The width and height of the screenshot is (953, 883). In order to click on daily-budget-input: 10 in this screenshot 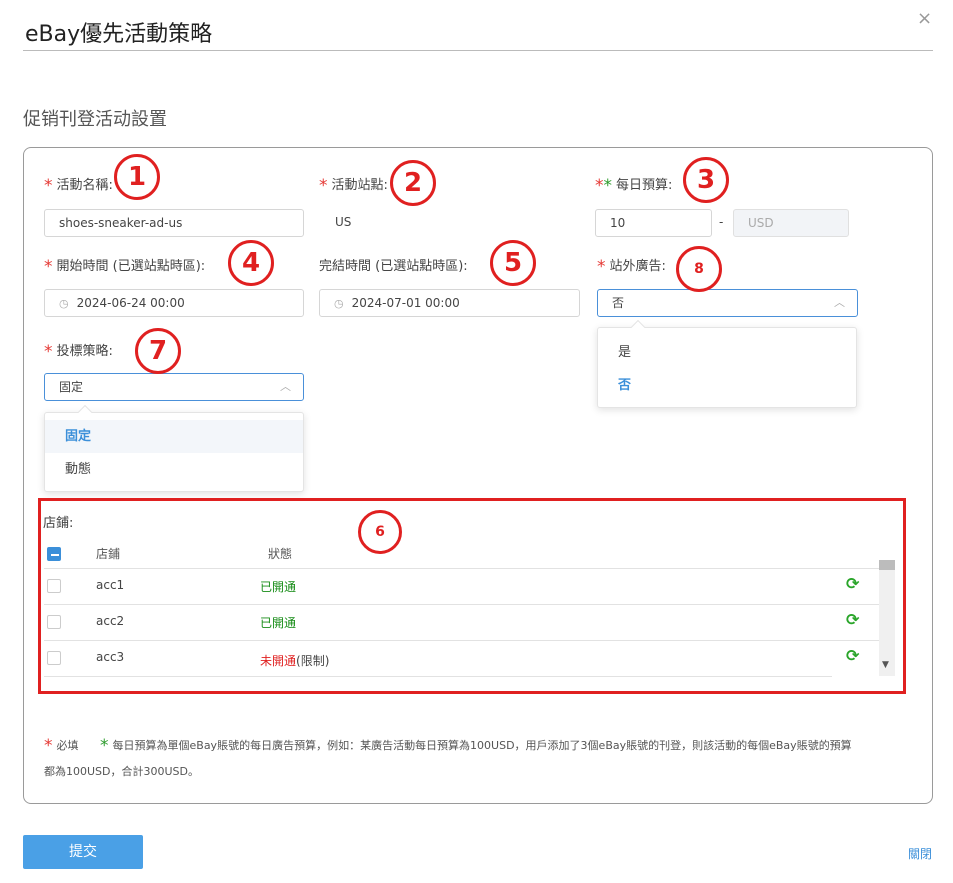, I will do `click(653, 223)`.